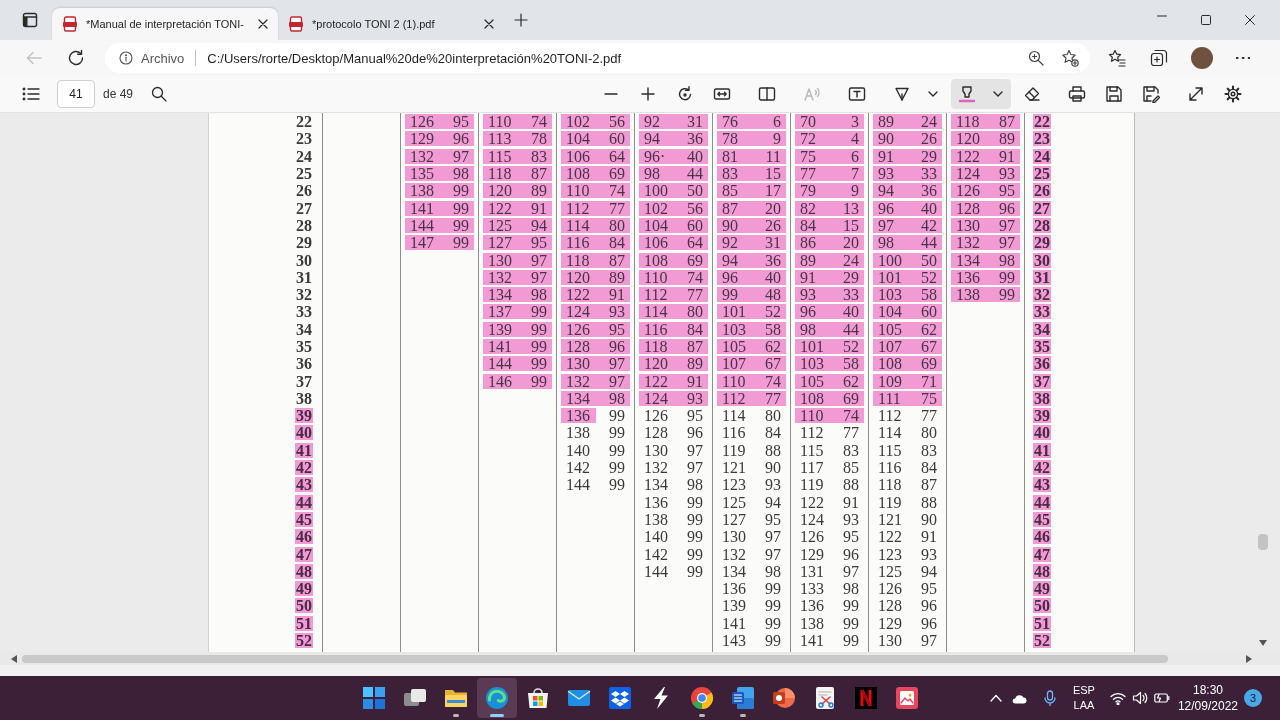  I want to click on table-cell-text: 130, so click(734, 537).